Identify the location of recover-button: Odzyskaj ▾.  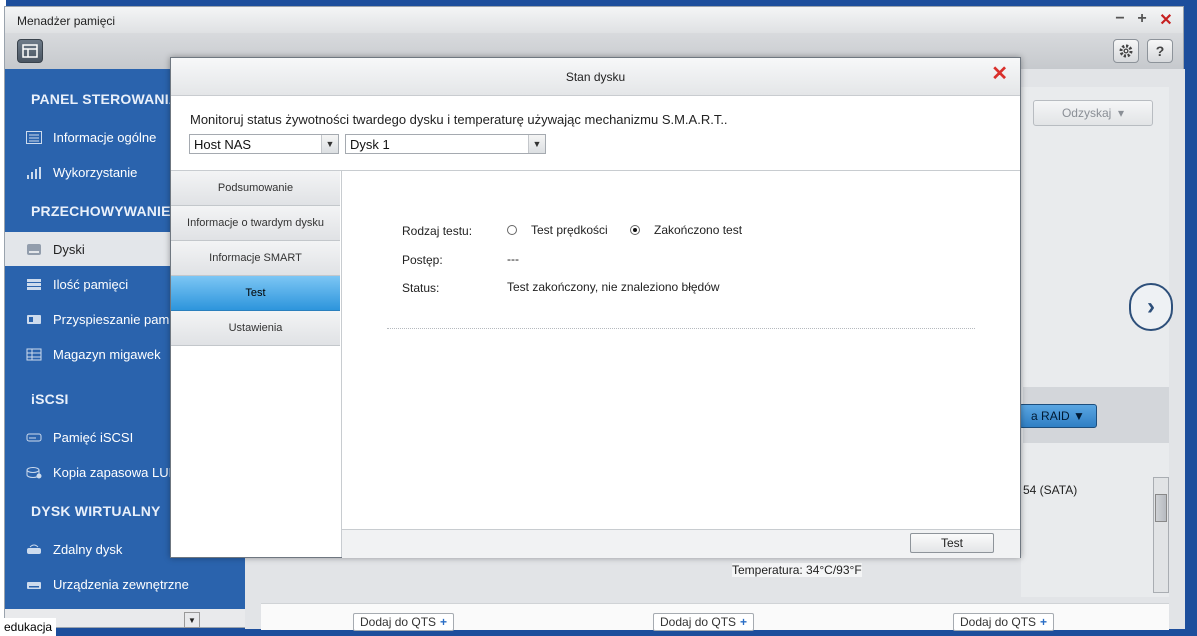
(1093, 113).